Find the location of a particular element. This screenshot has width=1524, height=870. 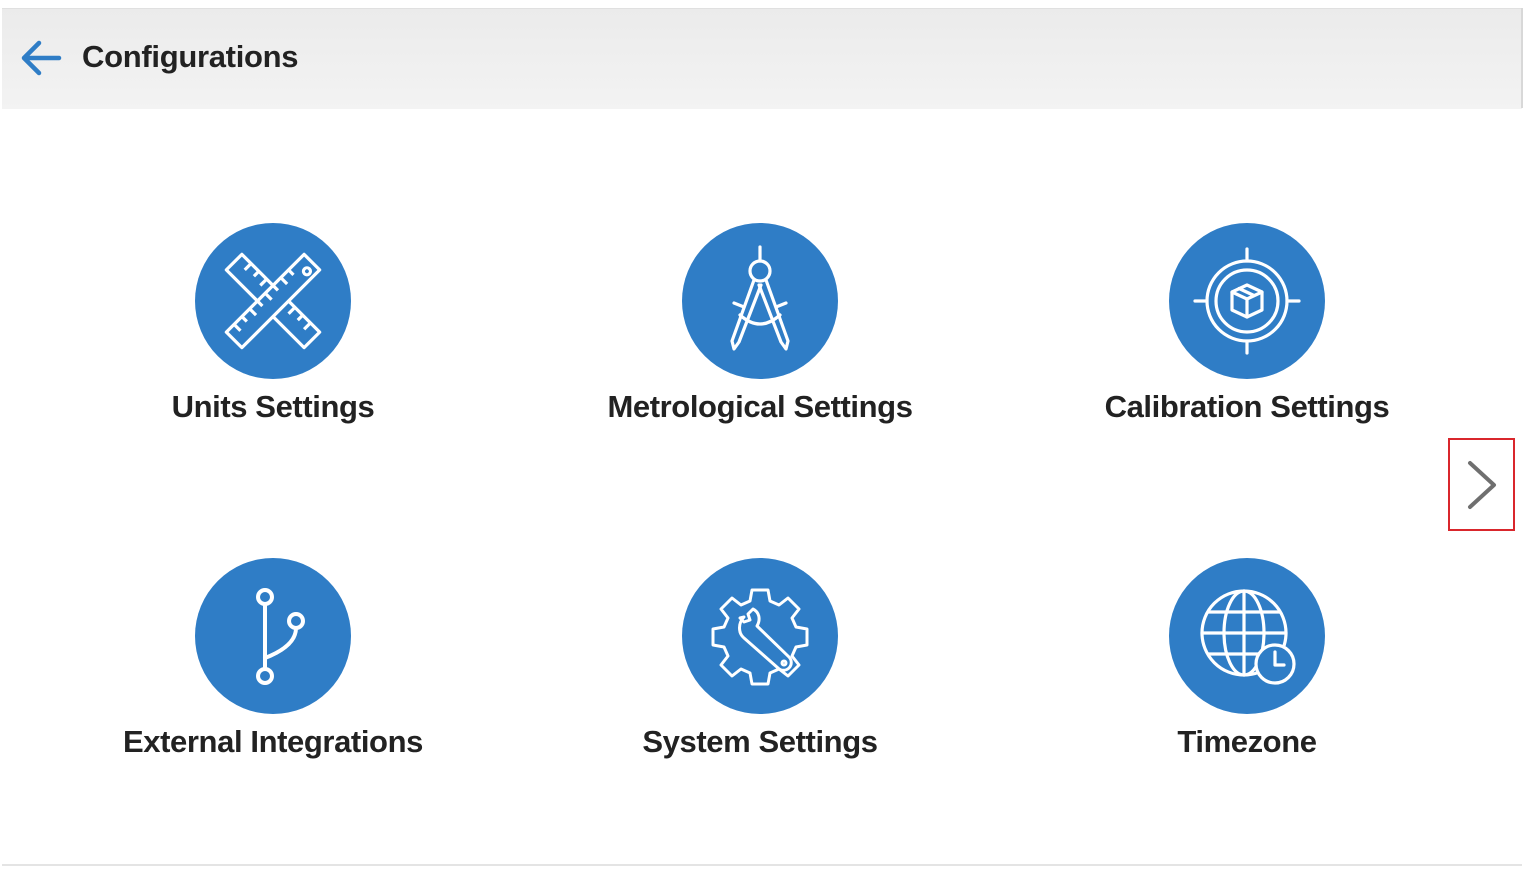

calibration-settings-icon-circle is located at coordinates (1247, 301).